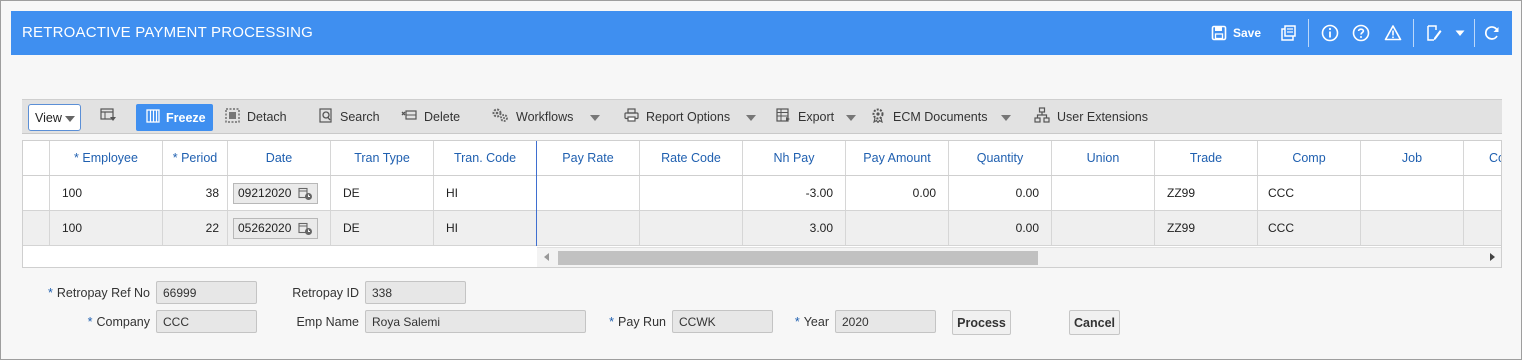 The width and height of the screenshot is (1522, 360). Describe the element at coordinates (1330, 33) in the screenshot. I see `info-button` at that location.